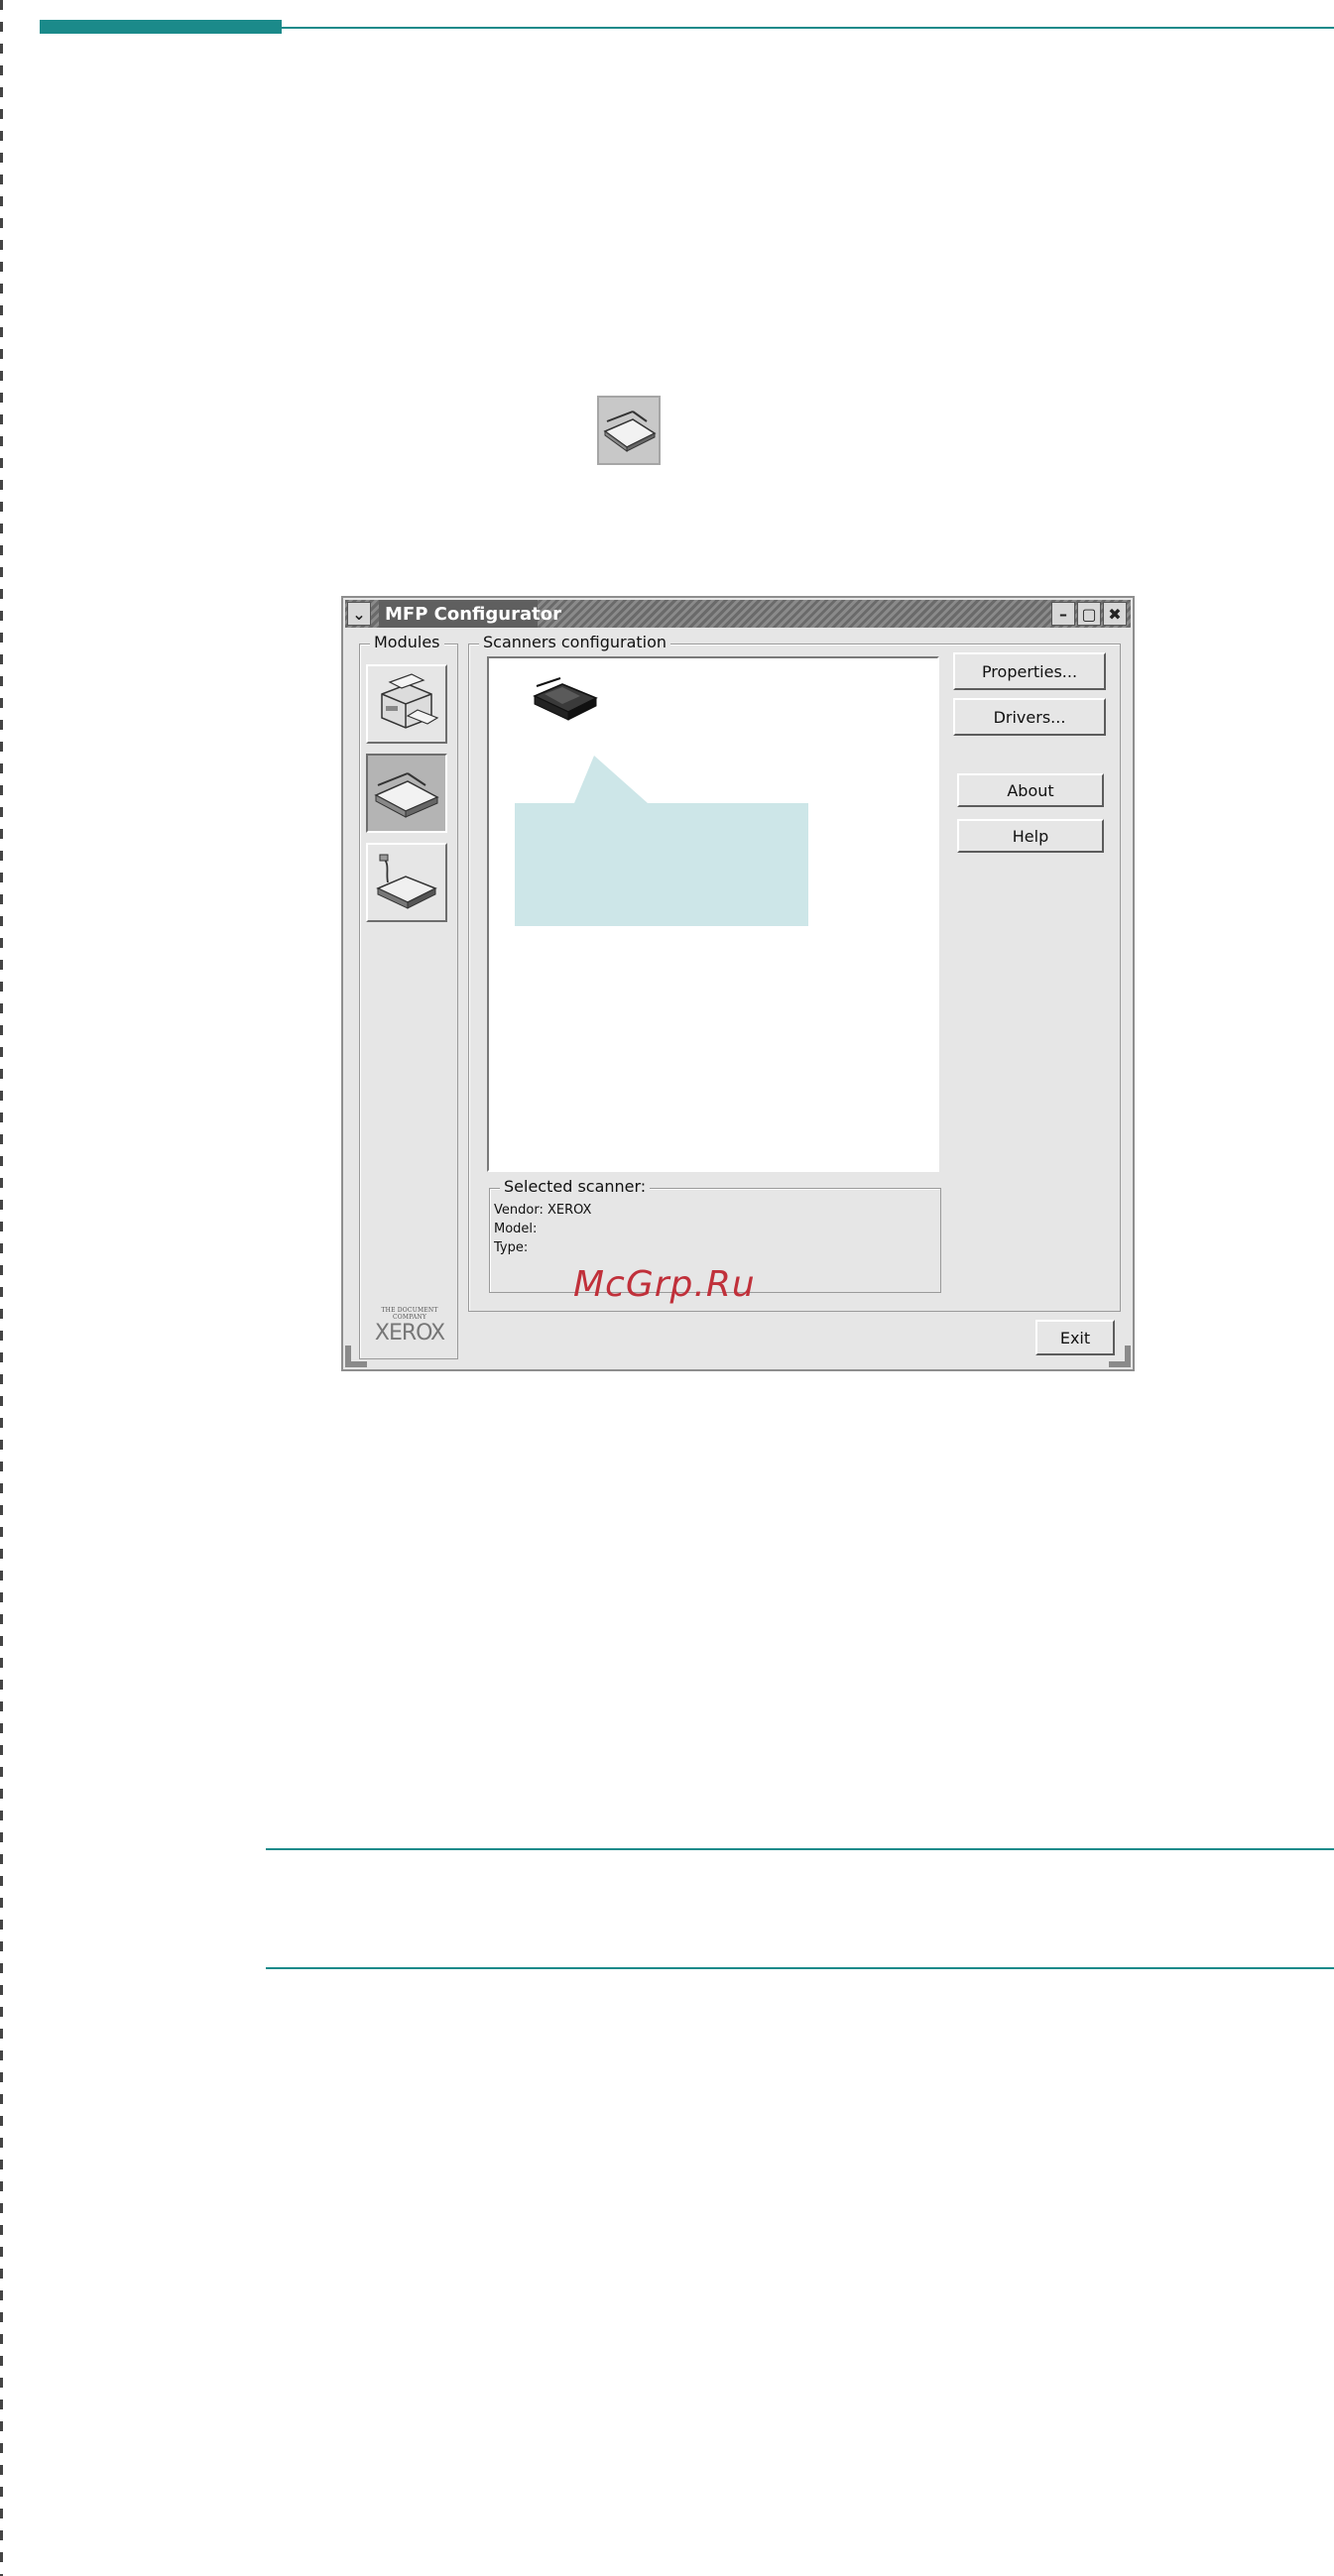 The image size is (1334, 2576). I want to click on minimize-button: –, so click(1063, 614).